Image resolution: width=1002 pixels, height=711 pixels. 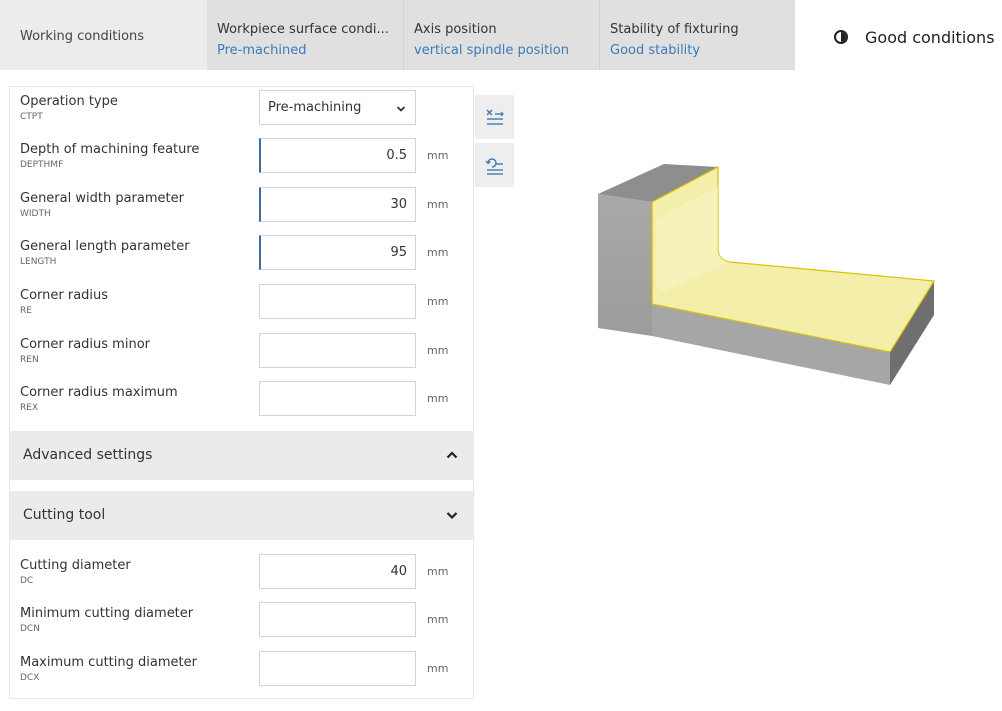 What do you see at coordinates (99, 392) in the screenshot?
I see `field-label: Corner radius maximum` at bounding box center [99, 392].